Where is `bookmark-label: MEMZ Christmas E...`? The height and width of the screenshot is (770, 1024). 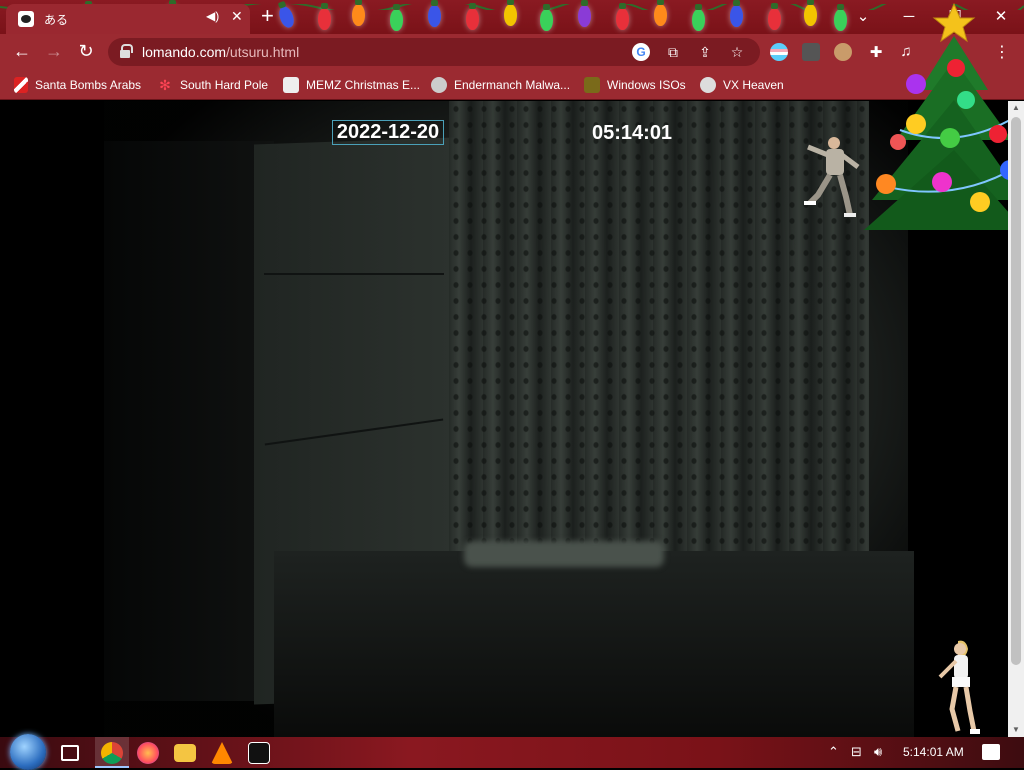 bookmark-label: MEMZ Christmas E... is located at coordinates (363, 85).